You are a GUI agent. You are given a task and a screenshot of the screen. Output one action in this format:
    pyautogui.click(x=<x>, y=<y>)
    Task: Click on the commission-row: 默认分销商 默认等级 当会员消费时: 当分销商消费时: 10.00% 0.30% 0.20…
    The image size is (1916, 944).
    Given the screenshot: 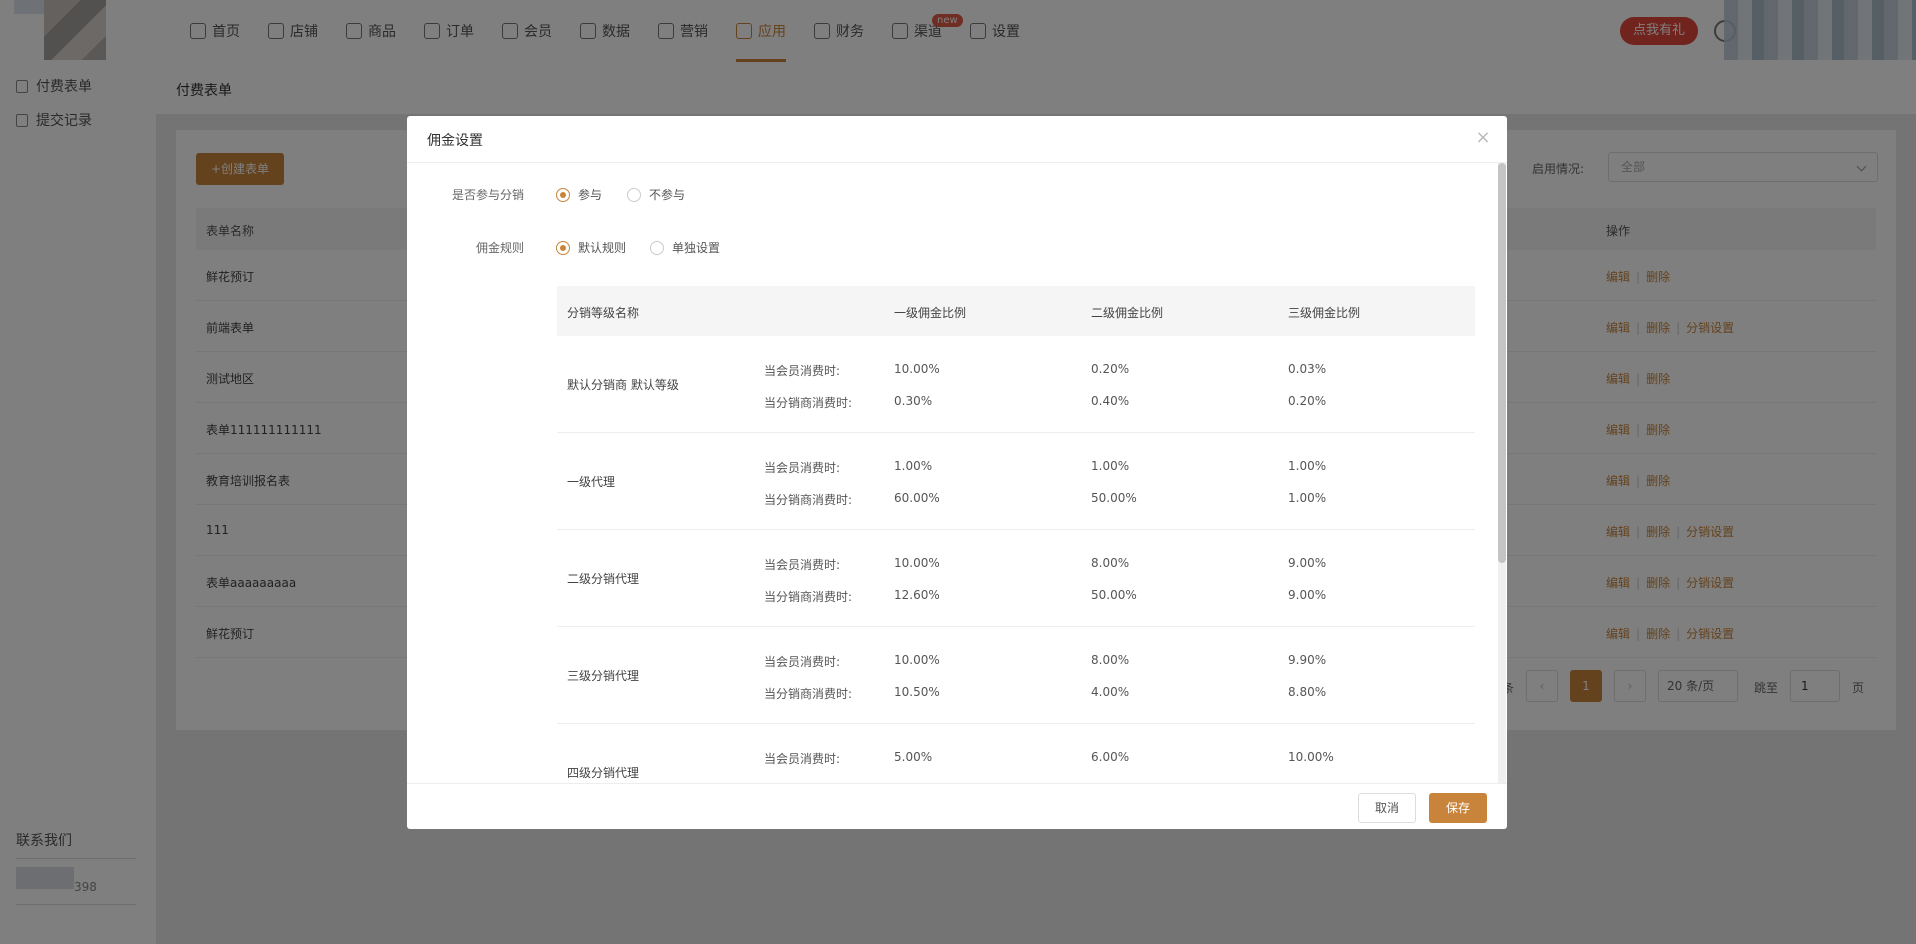 What is the action you would take?
    pyautogui.click(x=1016, y=384)
    